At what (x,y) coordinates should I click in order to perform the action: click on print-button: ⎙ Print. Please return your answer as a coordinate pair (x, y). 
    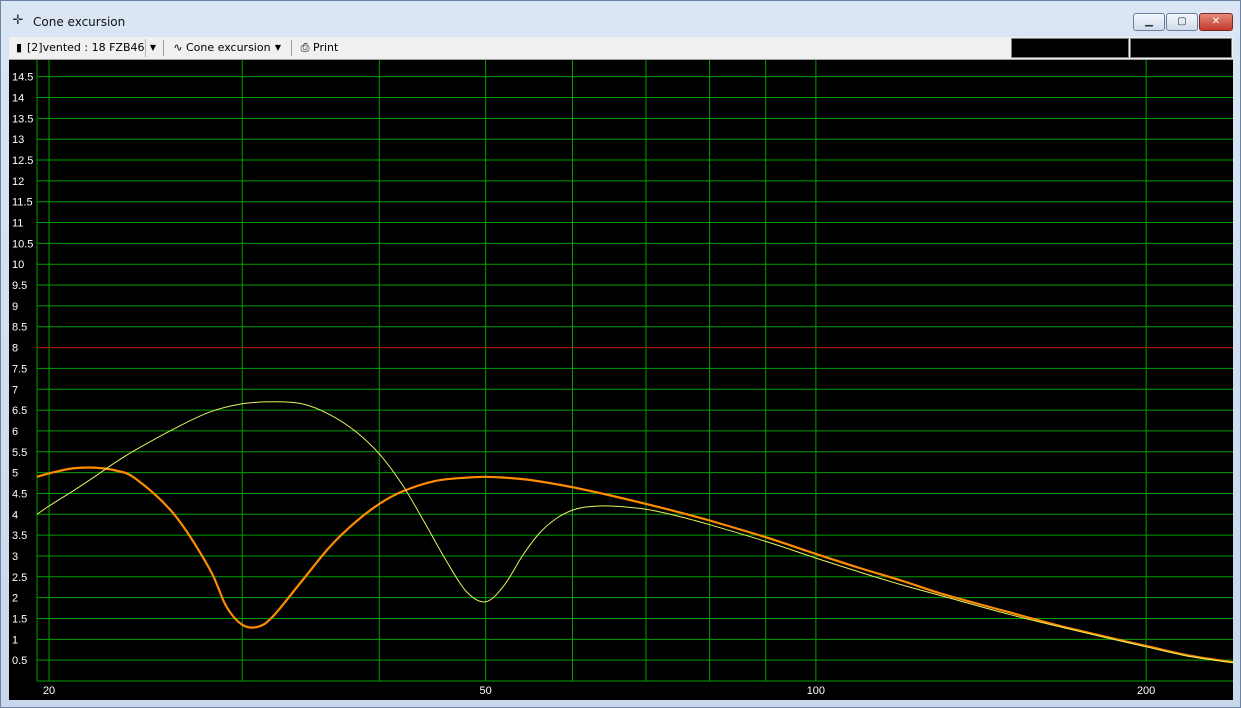
    Looking at the image, I should click on (319, 48).